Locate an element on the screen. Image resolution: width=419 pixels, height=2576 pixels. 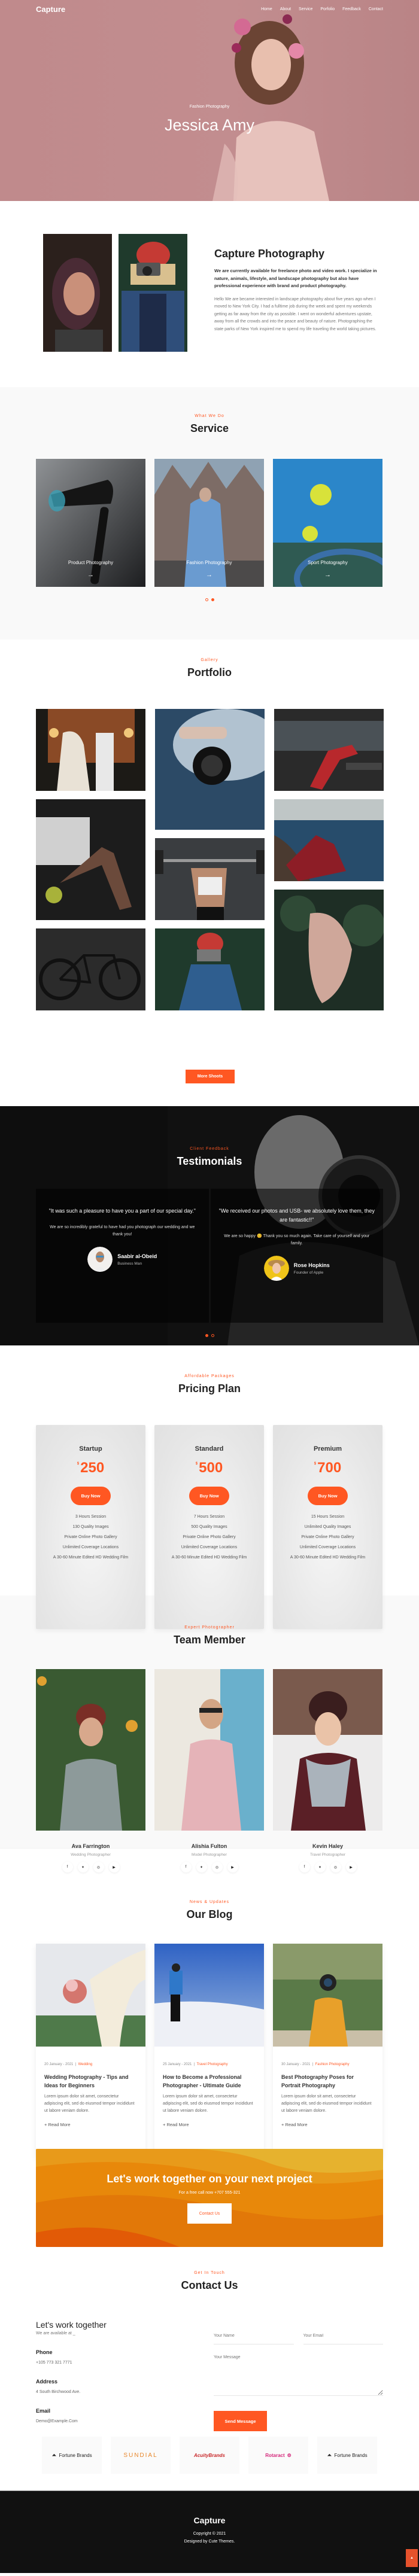
nav-feedback: Feedback is located at coordinates (351, 9).